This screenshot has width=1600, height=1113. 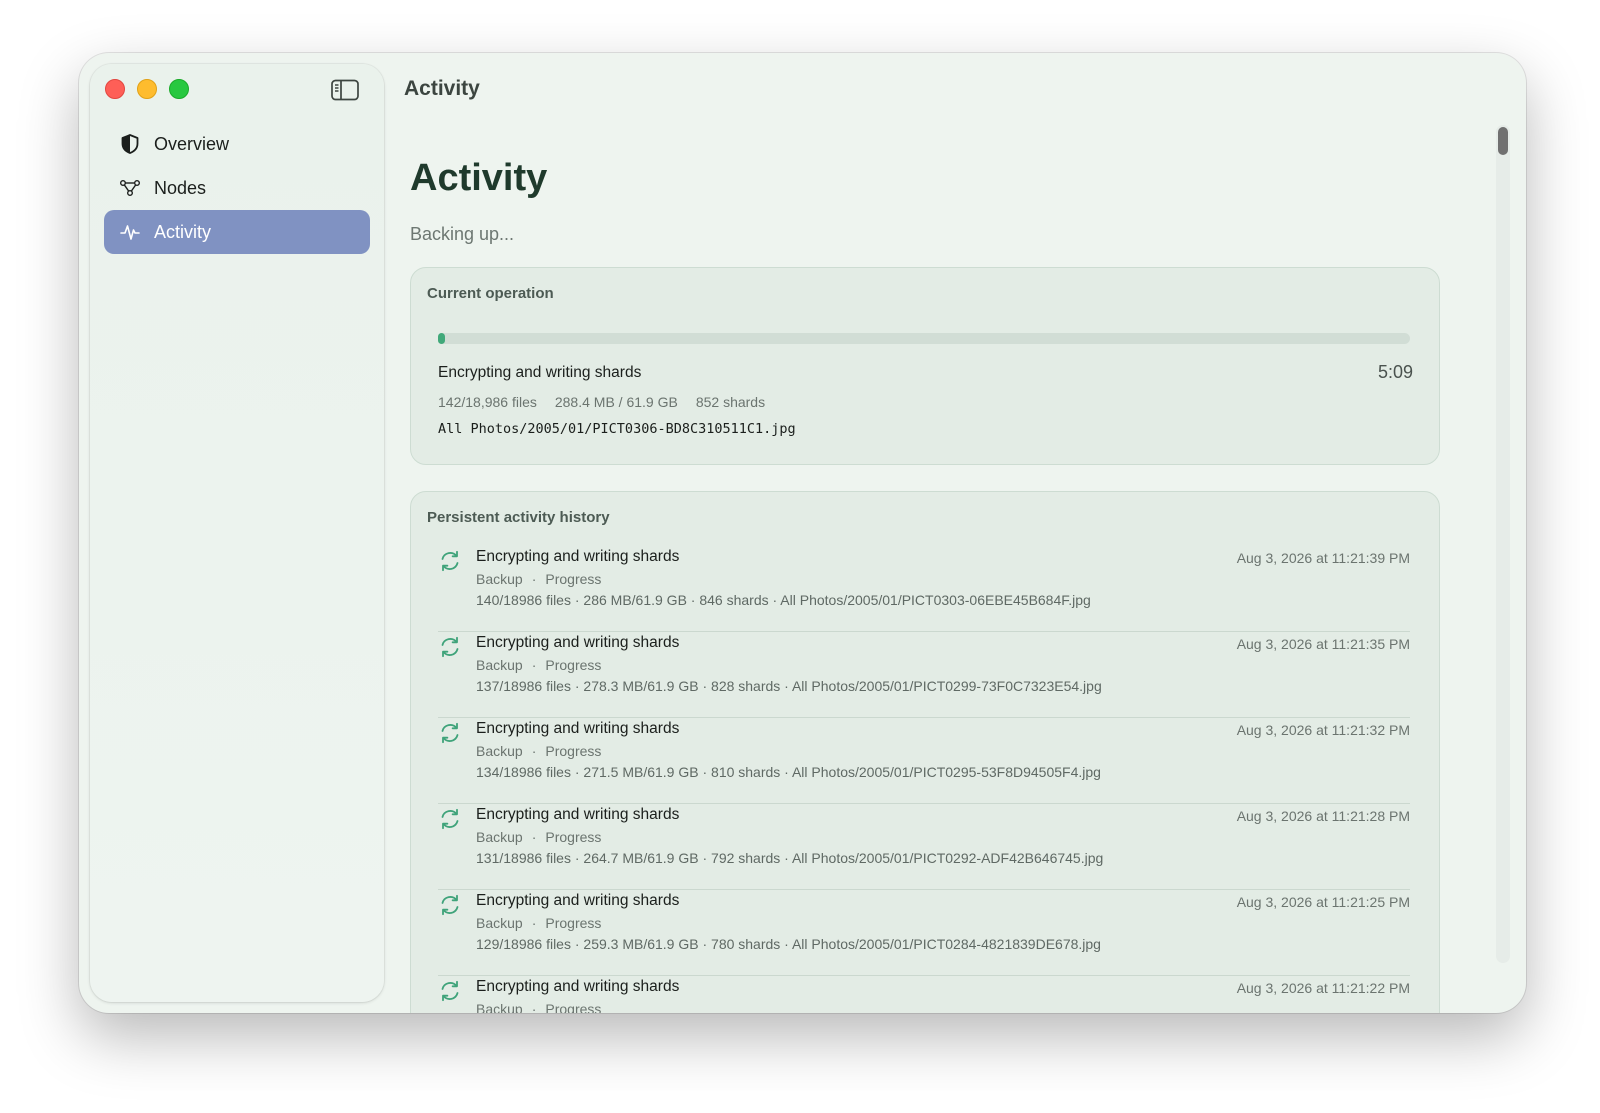 What do you see at coordinates (179, 89) in the screenshot?
I see `zoom-window-button` at bounding box center [179, 89].